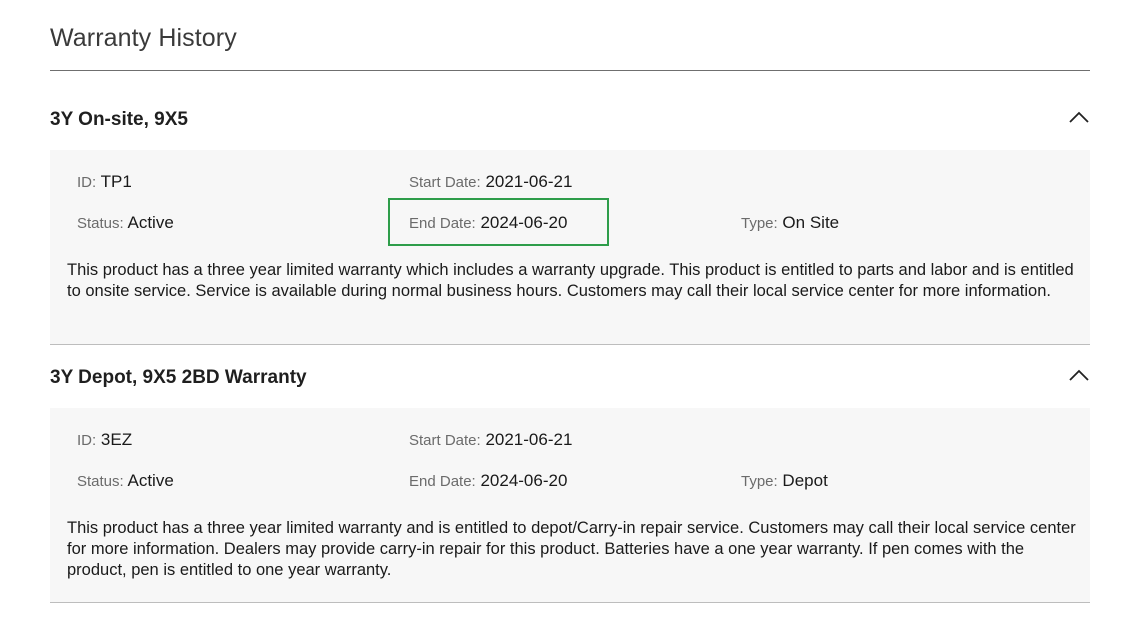 The width and height of the screenshot is (1130, 618). I want to click on title-divider, so click(570, 70).